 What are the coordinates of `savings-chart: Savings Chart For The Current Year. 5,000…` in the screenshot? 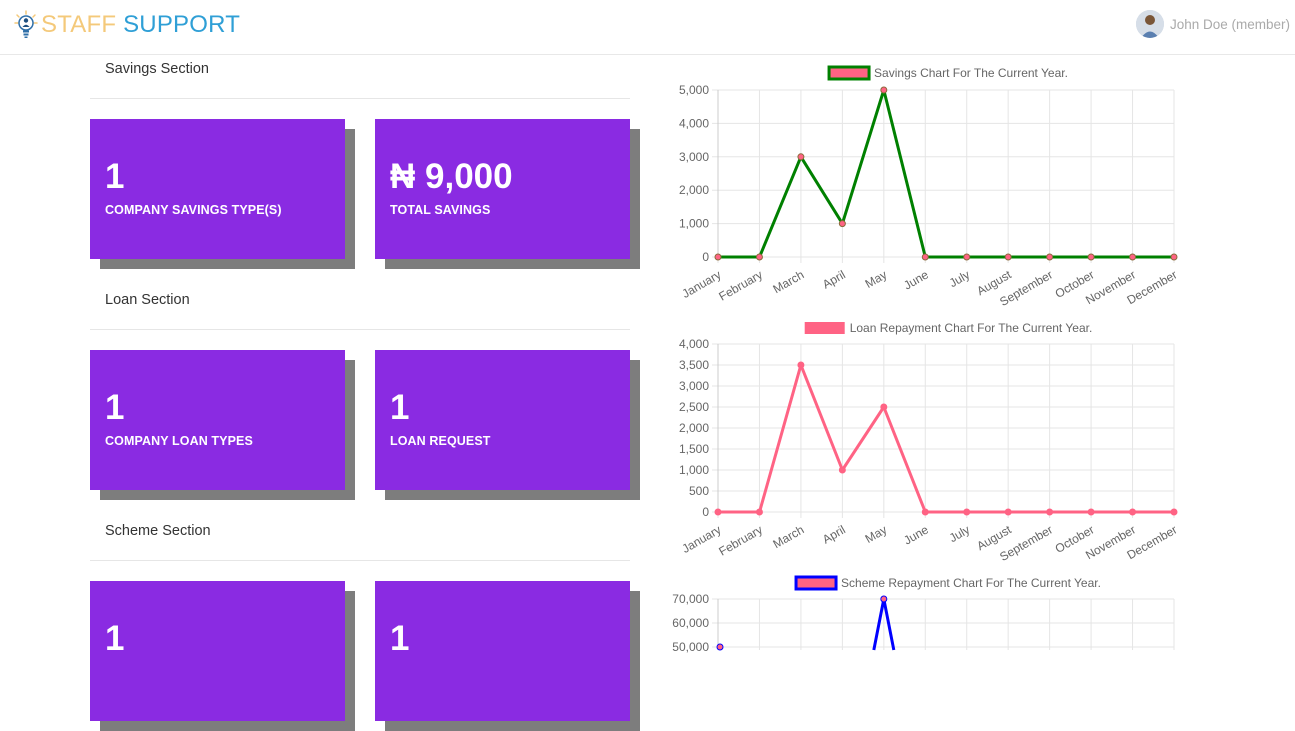 It's located at (925, 184).